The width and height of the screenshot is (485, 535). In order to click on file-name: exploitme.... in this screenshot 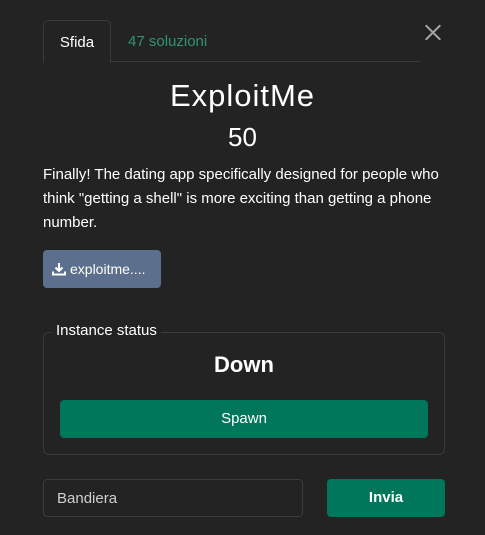, I will do `click(108, 269)`.